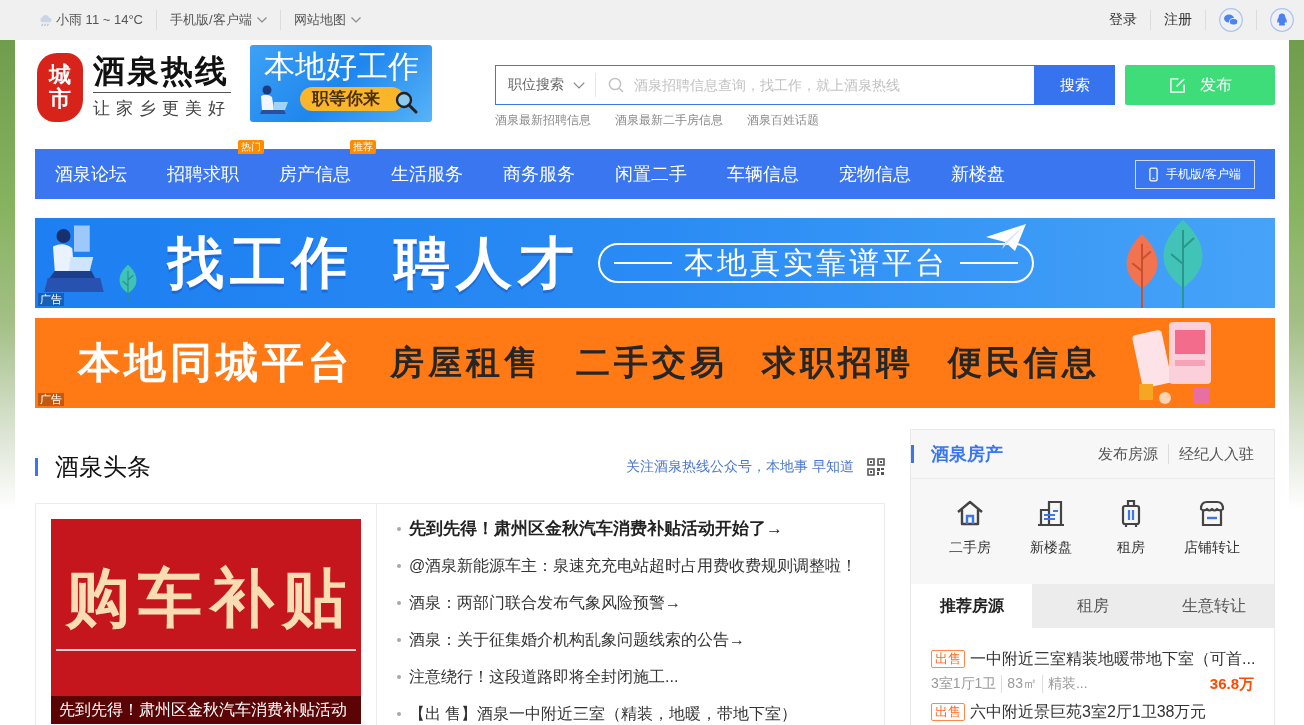 The image size is (1304, 725). Describe the element at coordinates (218, 20) in the screenshot. I see `top-link: 手机版/客户端` at that location.